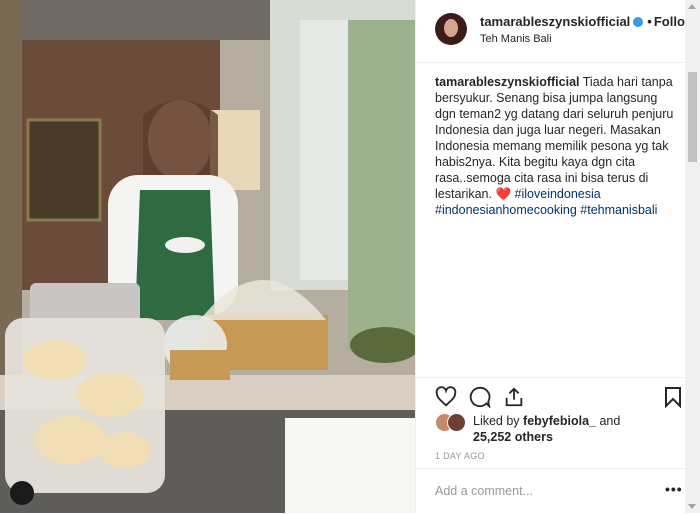 This screenshot has height=514, width=700. What do you see at coordinates (610, 421) in the screenshot?
I see `liked-by-connector: and` at bounding box center [610, 421].